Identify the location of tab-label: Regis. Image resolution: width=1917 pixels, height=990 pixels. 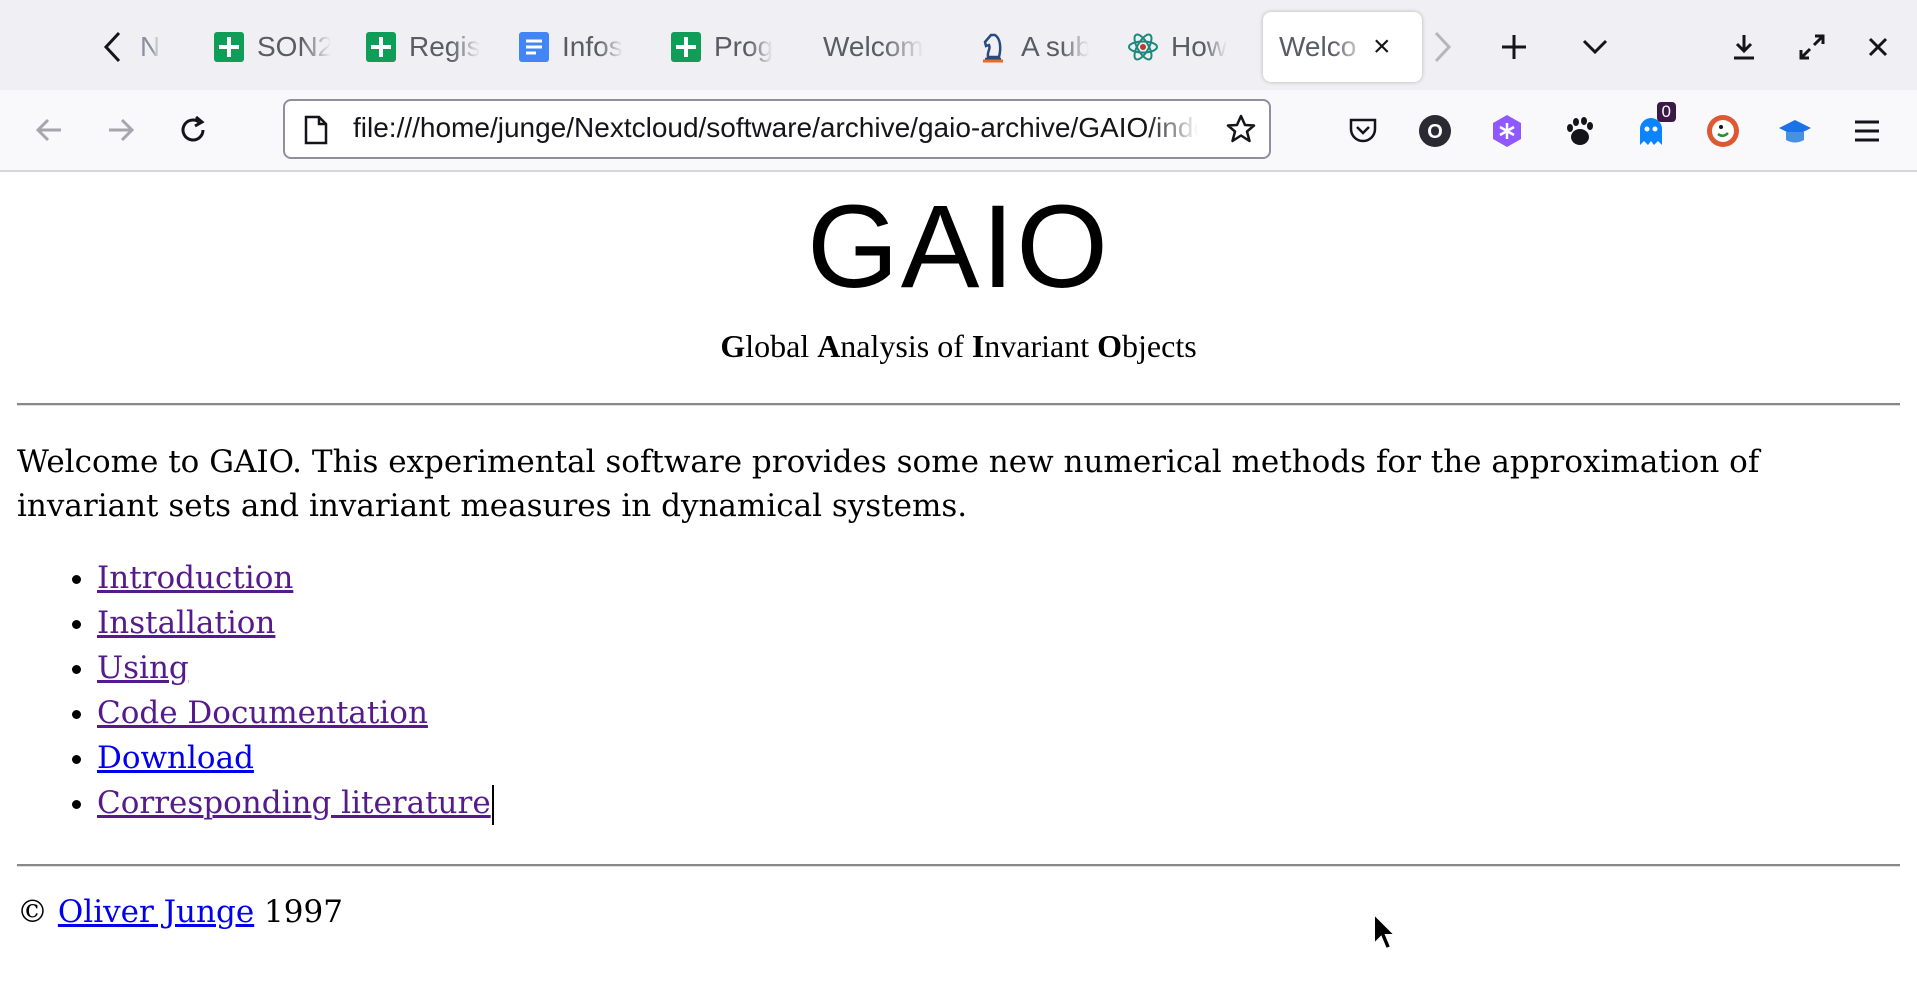
(444, 46).